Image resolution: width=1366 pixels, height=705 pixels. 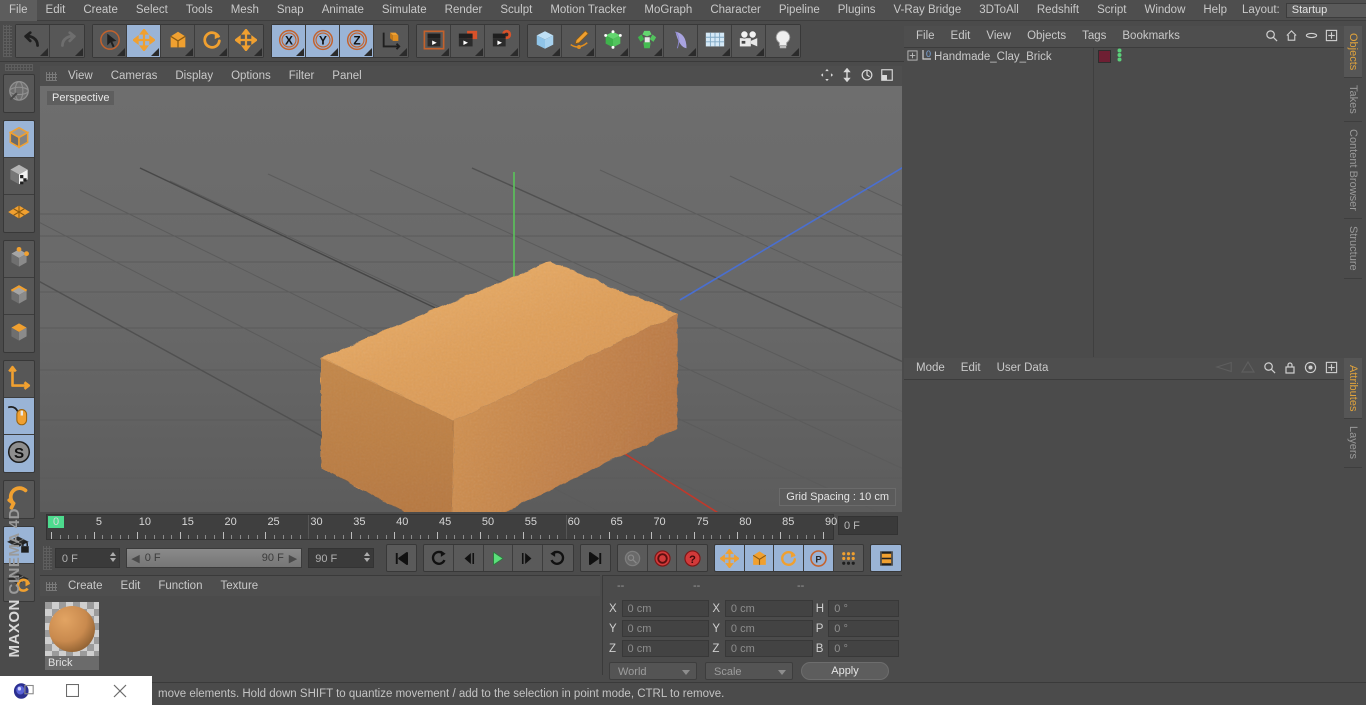 I want to click on material-menu-edit: Edit, so click(x=131, y=586).